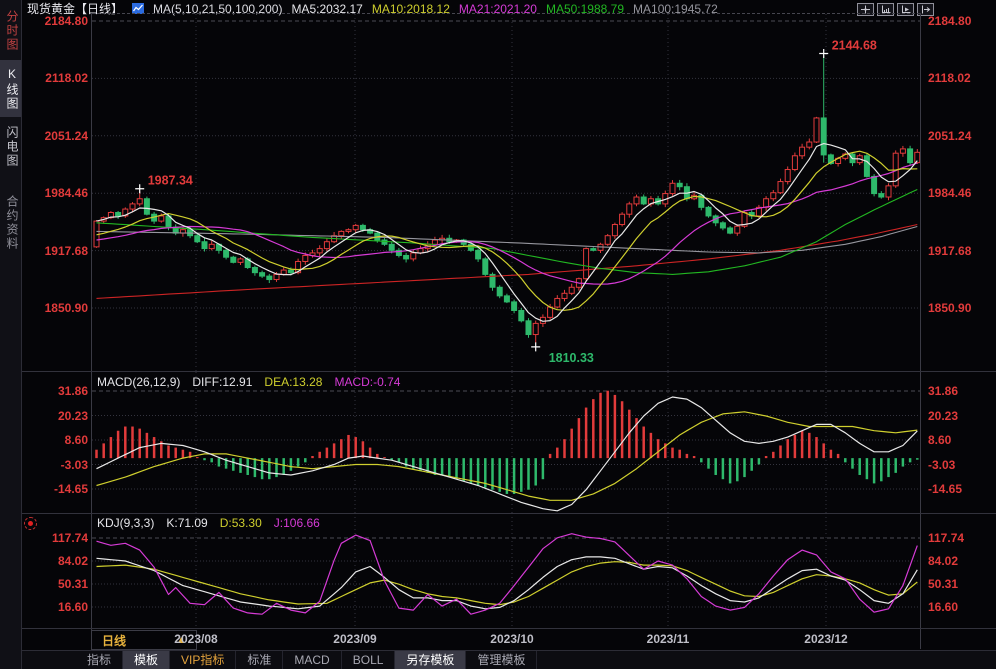 The height and width of the screenshot is (669, 996). I want to click on kdj-axis-right-label: 117.74, so click(946, 538).